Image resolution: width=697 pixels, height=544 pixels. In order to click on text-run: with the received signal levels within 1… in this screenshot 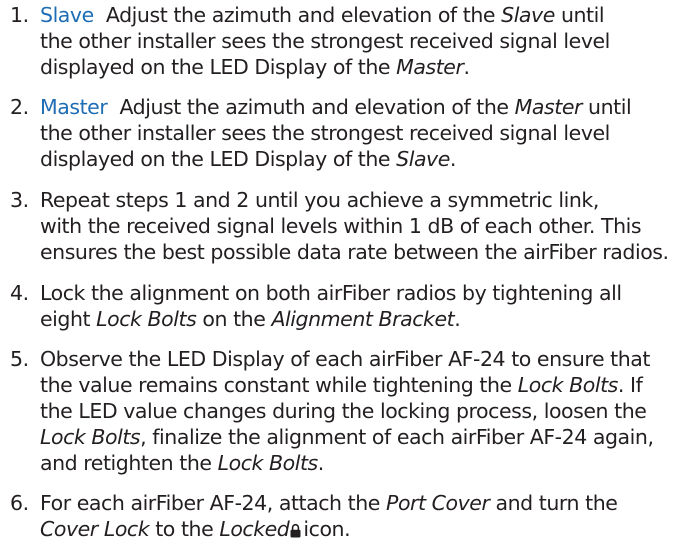, I will do `click(341, 226)`.